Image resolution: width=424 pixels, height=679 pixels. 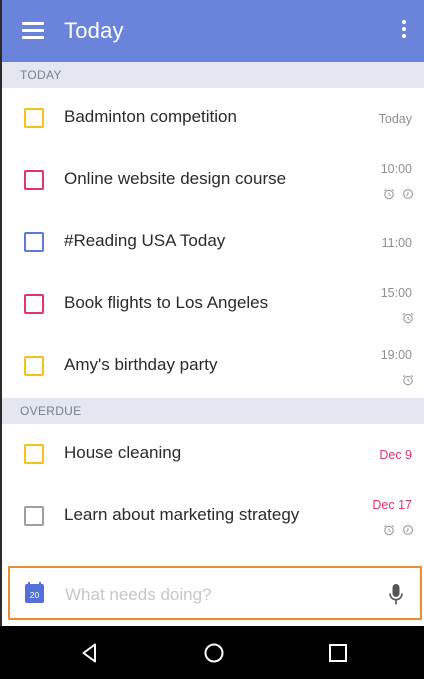 What do you see at coordinates (94, 30) in the screenshot?
I see `page-title: Today` at bounding box center [94, 30].